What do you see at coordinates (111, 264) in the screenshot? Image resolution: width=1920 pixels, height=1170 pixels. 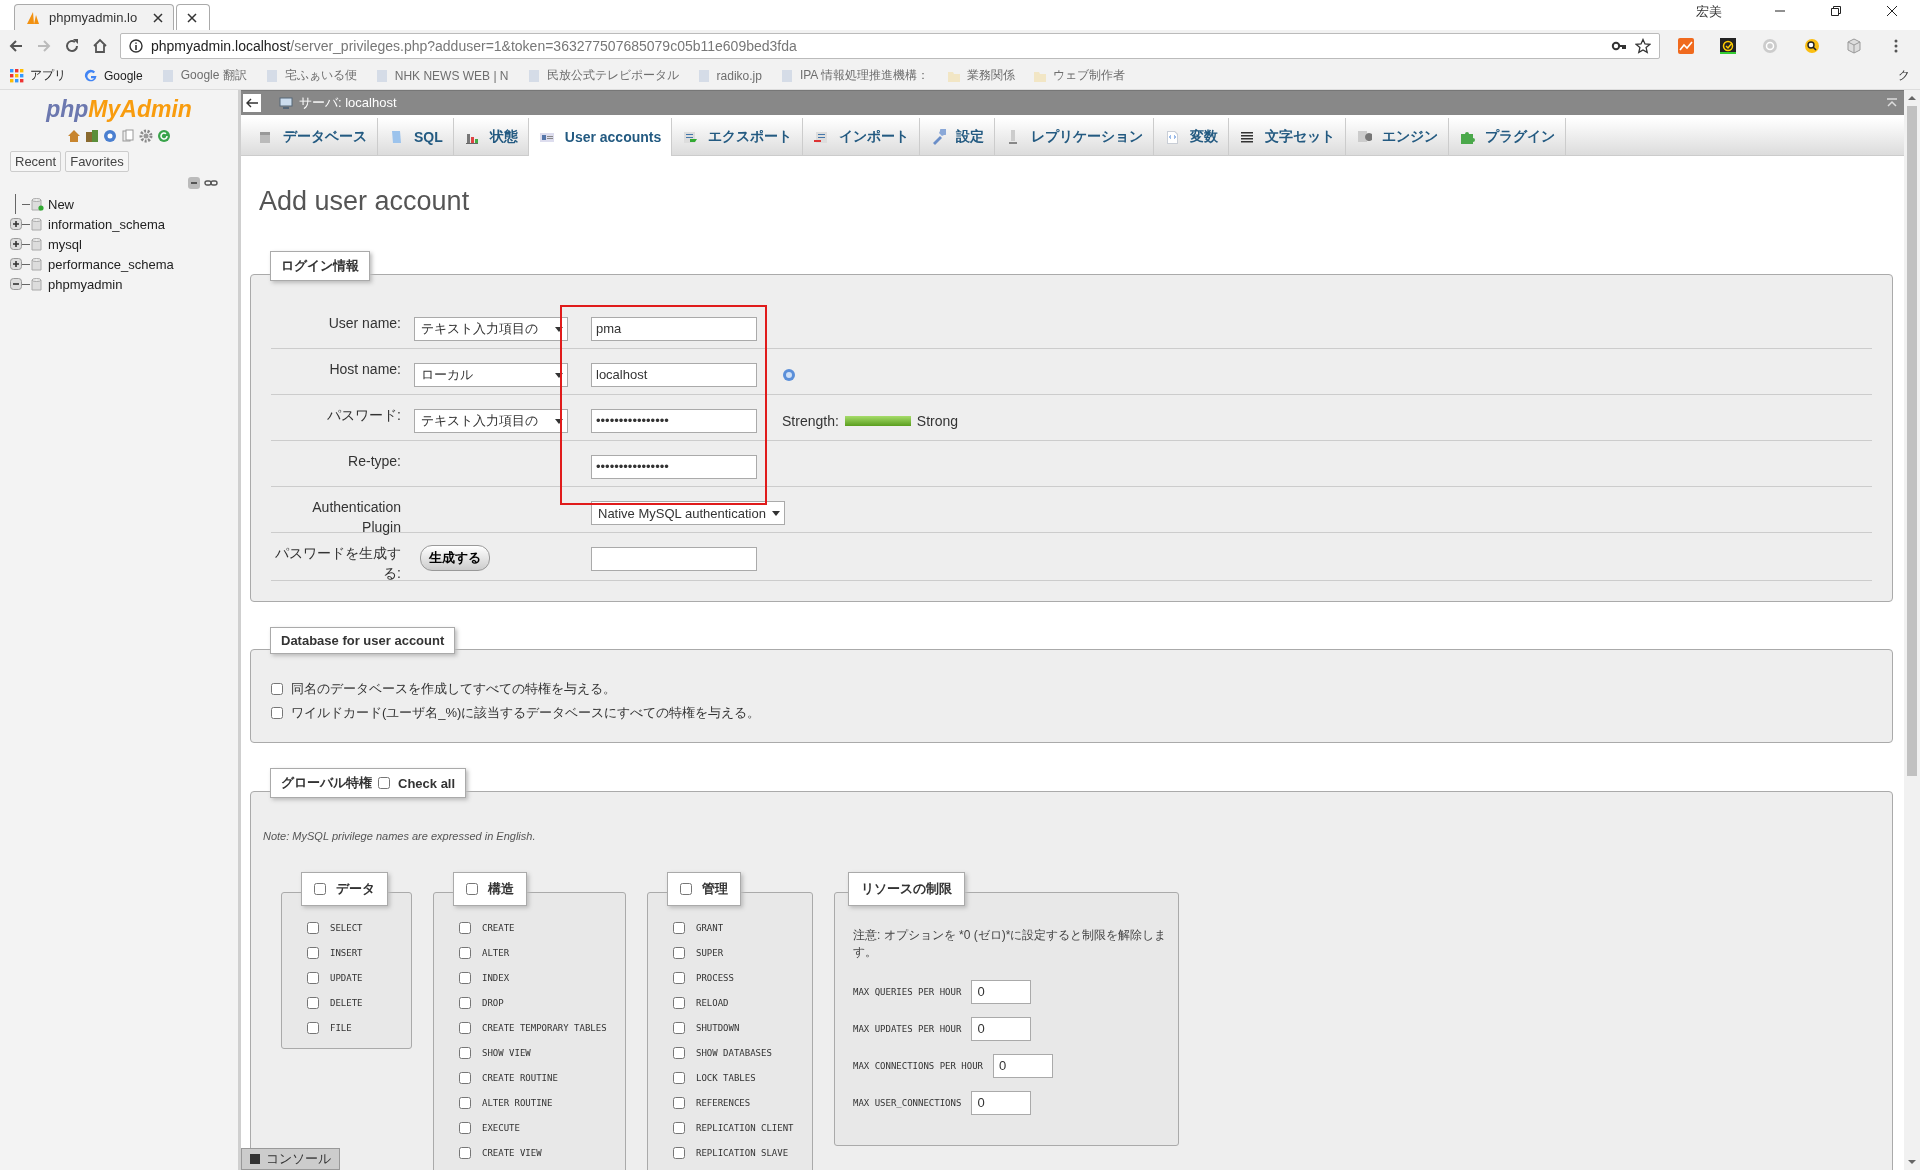 I see `tree-item: performance_schema` at bounding box center [111, 264].